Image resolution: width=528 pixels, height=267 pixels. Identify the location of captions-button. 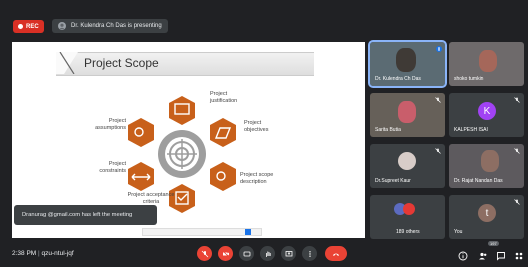
(246, 253).